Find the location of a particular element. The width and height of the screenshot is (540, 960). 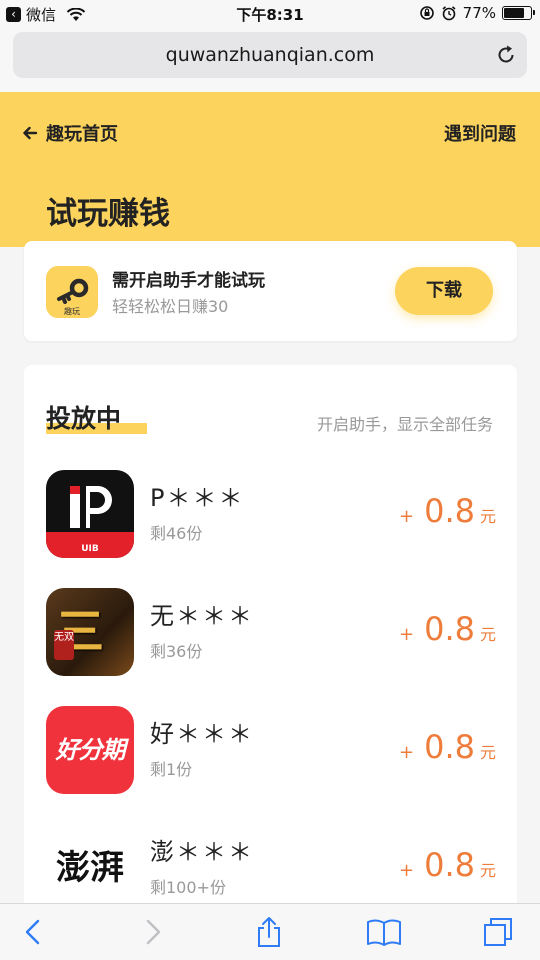

helper-app-tag: 趣玩 is located at coordinates (72, 311).